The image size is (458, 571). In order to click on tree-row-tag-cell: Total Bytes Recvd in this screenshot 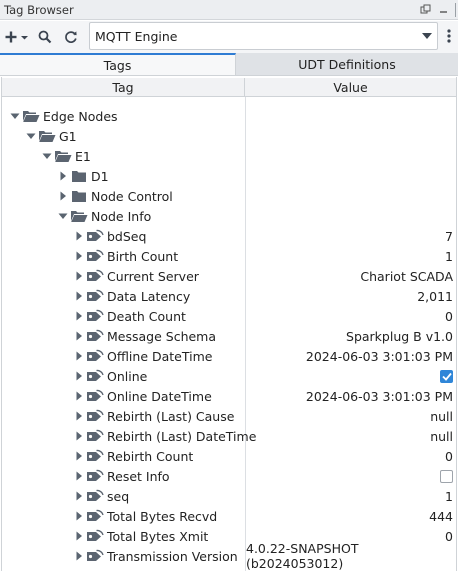, I will do `click(144, 516)`.